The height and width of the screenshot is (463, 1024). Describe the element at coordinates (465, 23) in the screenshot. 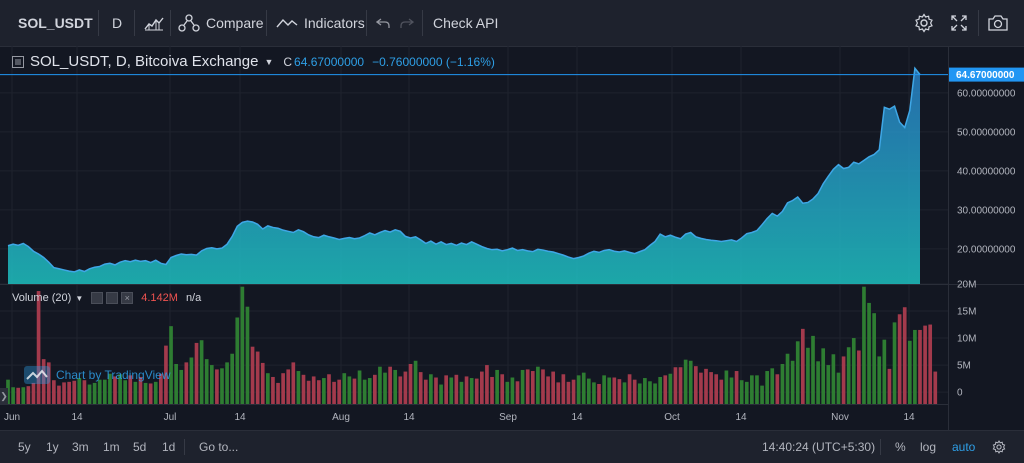

I see `check-api-button: Check API` at that location.